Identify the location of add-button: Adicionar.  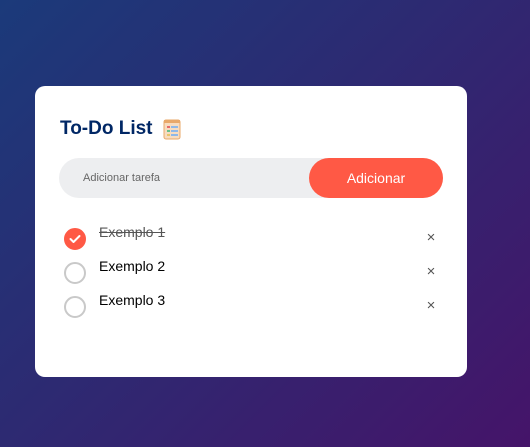
(376, 178).